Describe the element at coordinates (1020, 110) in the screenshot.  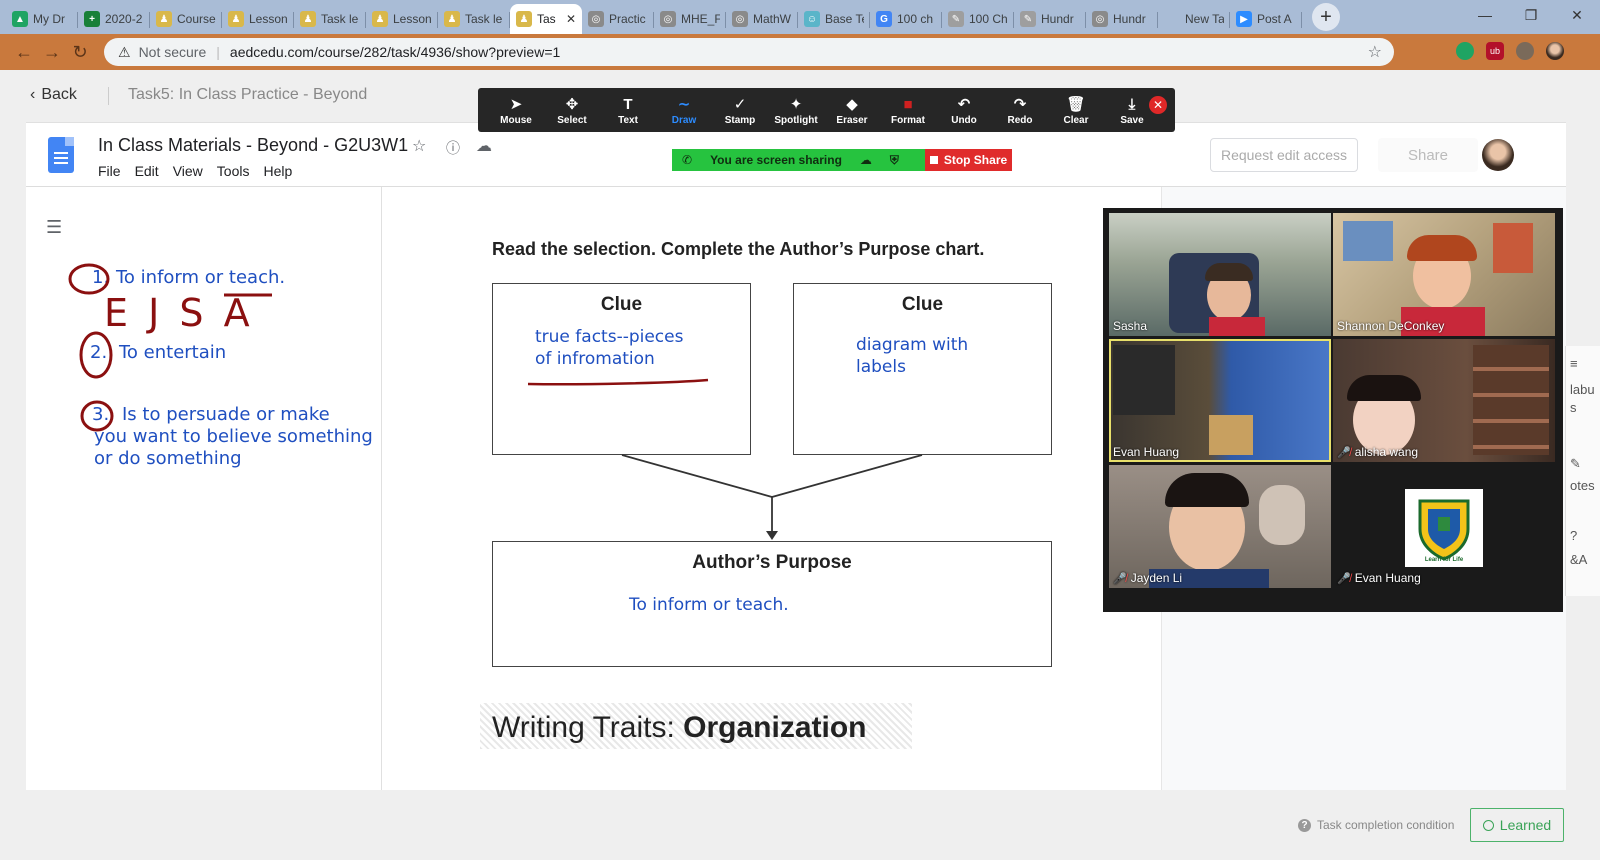
I see `zoom-tool-redo: ↷ Redo` at that location.